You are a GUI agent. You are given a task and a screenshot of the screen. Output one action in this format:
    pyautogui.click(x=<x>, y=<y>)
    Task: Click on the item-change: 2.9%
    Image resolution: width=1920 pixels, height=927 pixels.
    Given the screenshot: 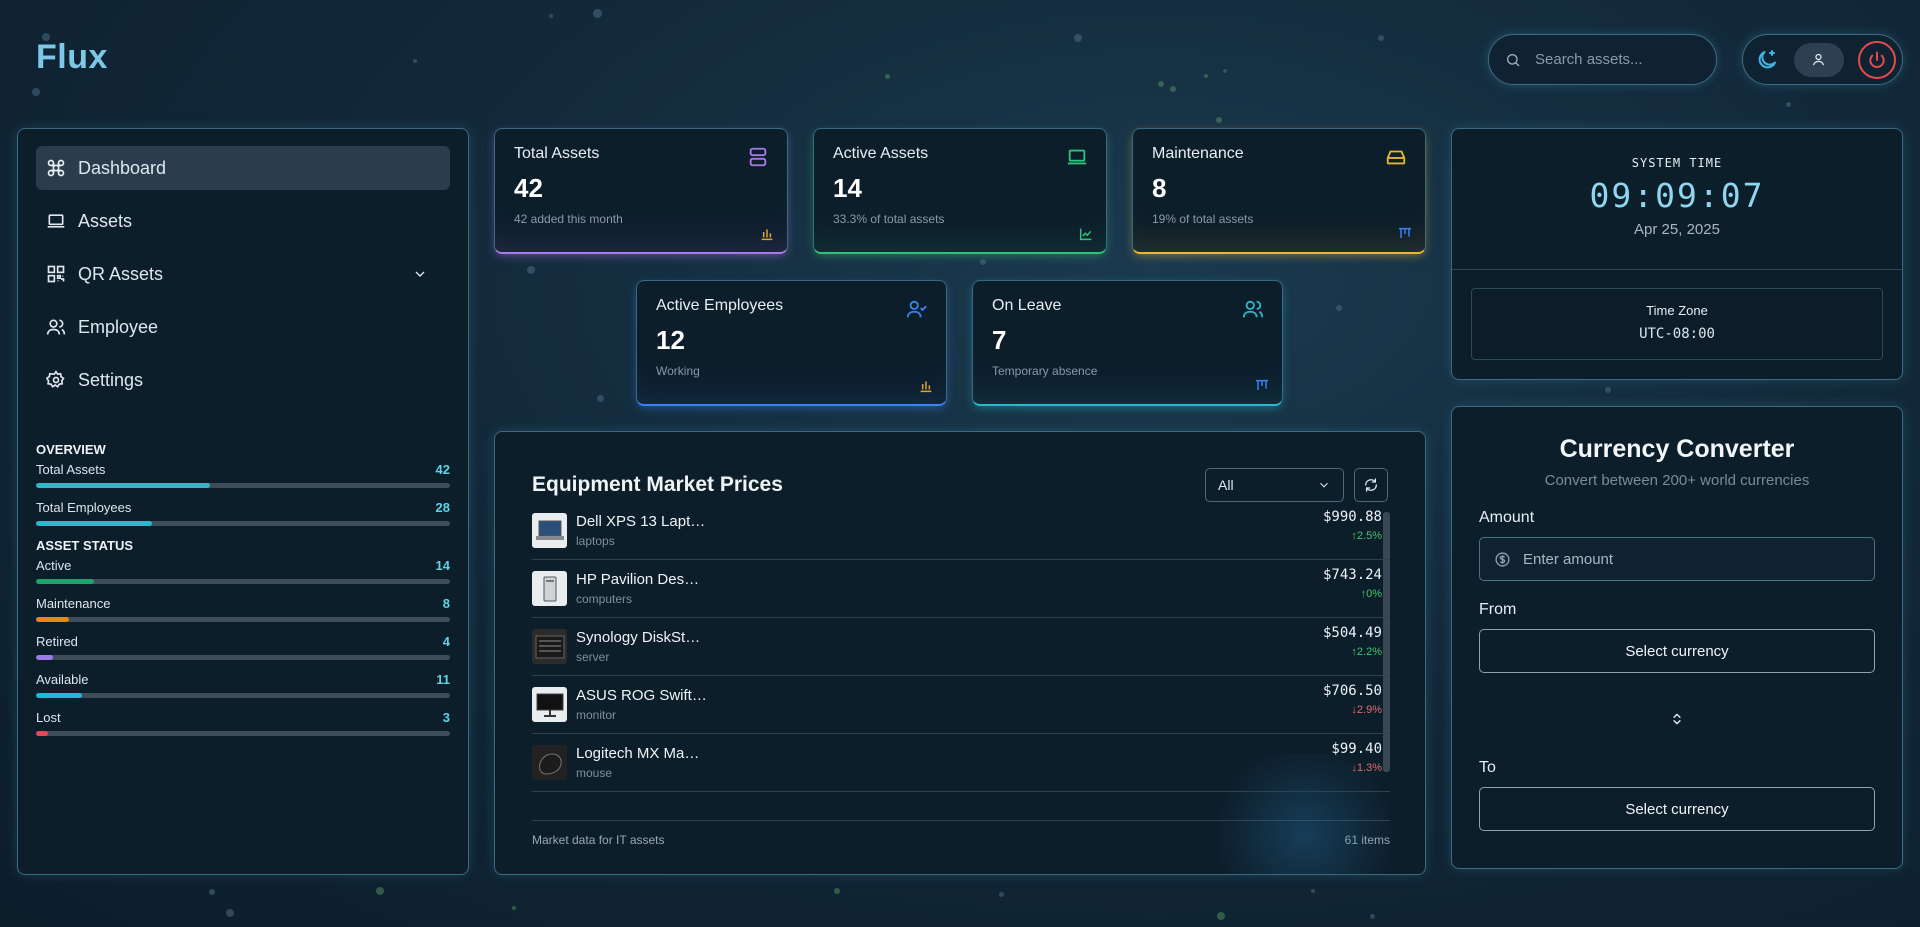 What is the action you would take?
    pyautogui.click(x=1369, y=710)
    